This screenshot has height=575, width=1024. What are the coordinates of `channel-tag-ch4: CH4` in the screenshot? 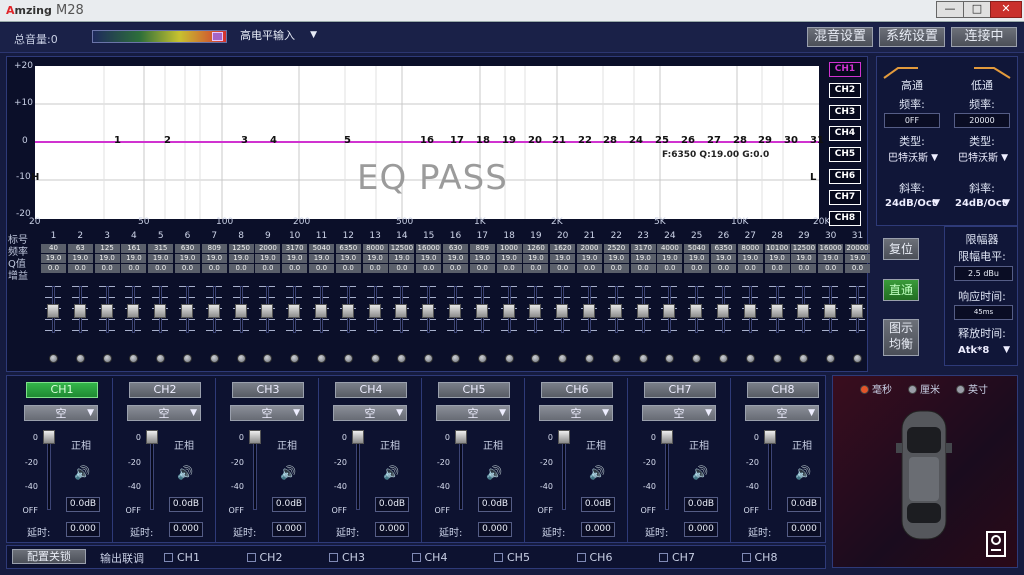 It's located at (845, 133).